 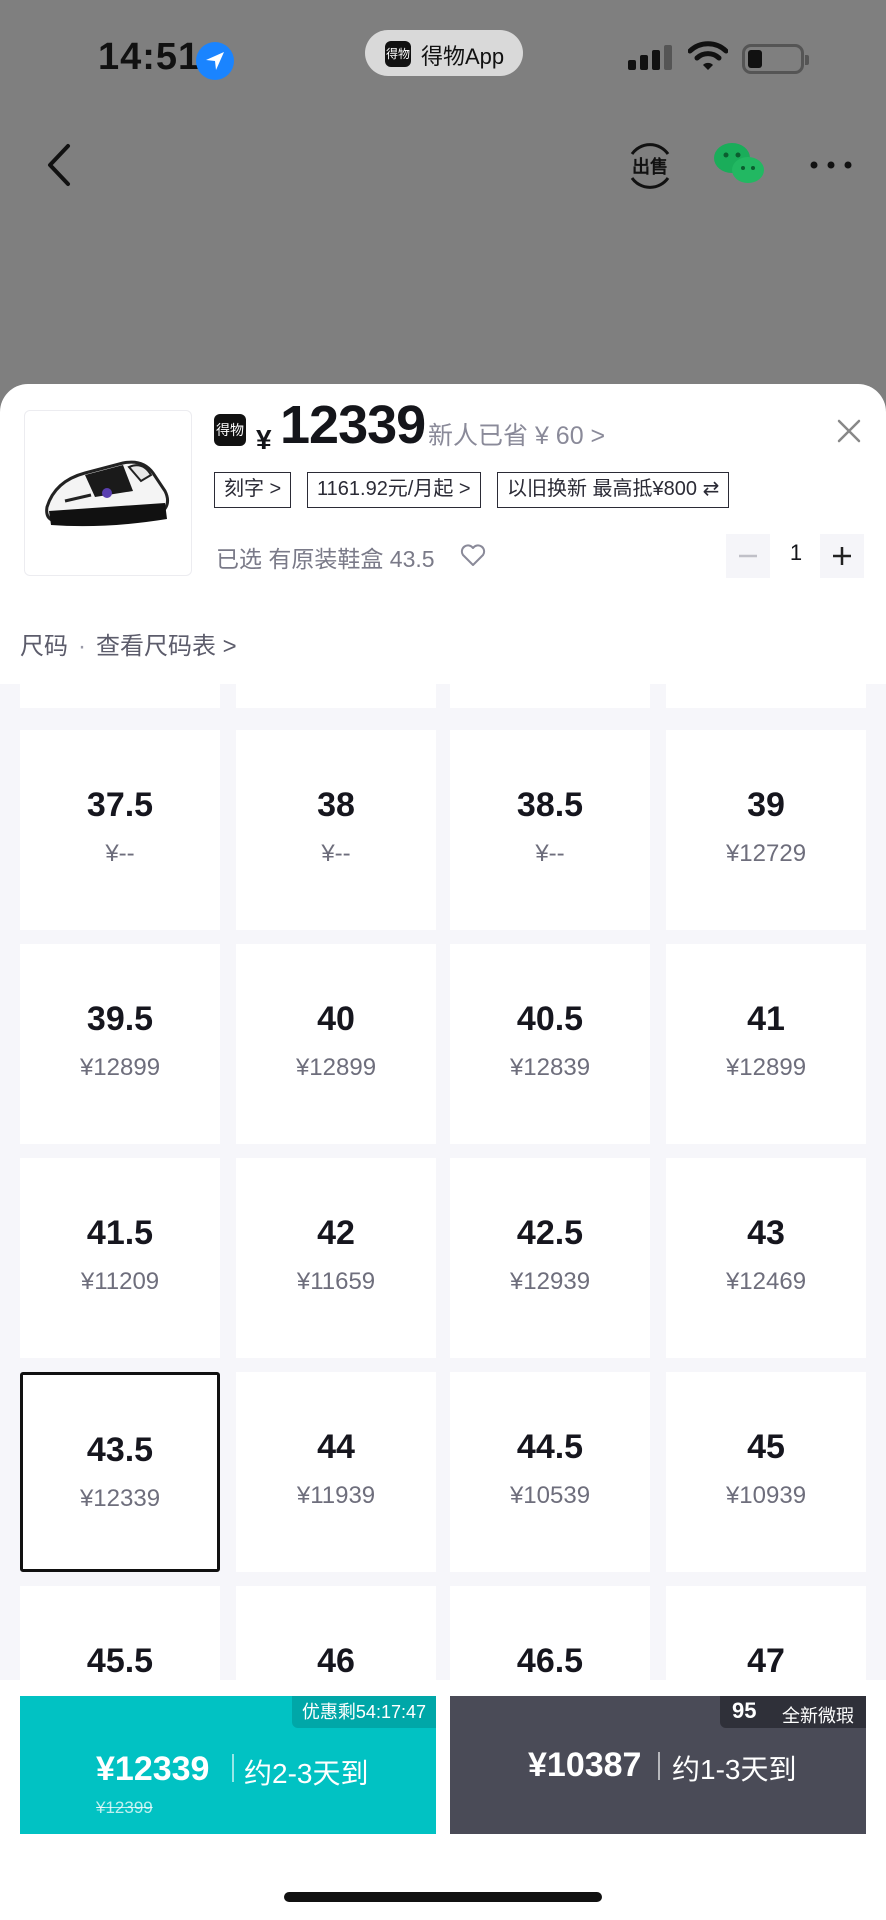 What do you see at coordinates (766, 1635) in the screenshot?
I see `size-cell: 47` at bounding box center [766, 1635].